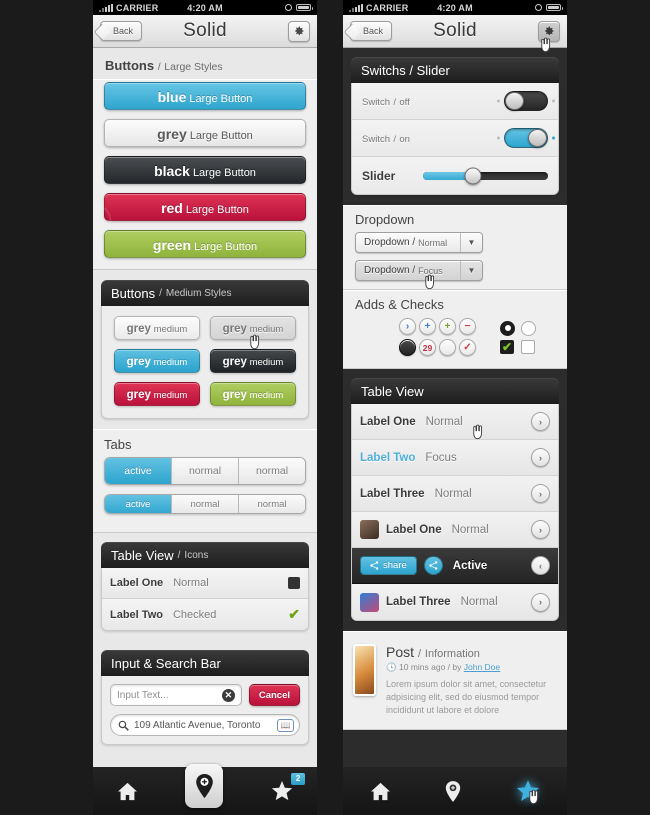 The width and height of the screenshot is (650, 815). What do you see at coordinates (205, 207) in the screenshot?
I see `large-button-red: red Large Button` at bounding box center [205, 207].